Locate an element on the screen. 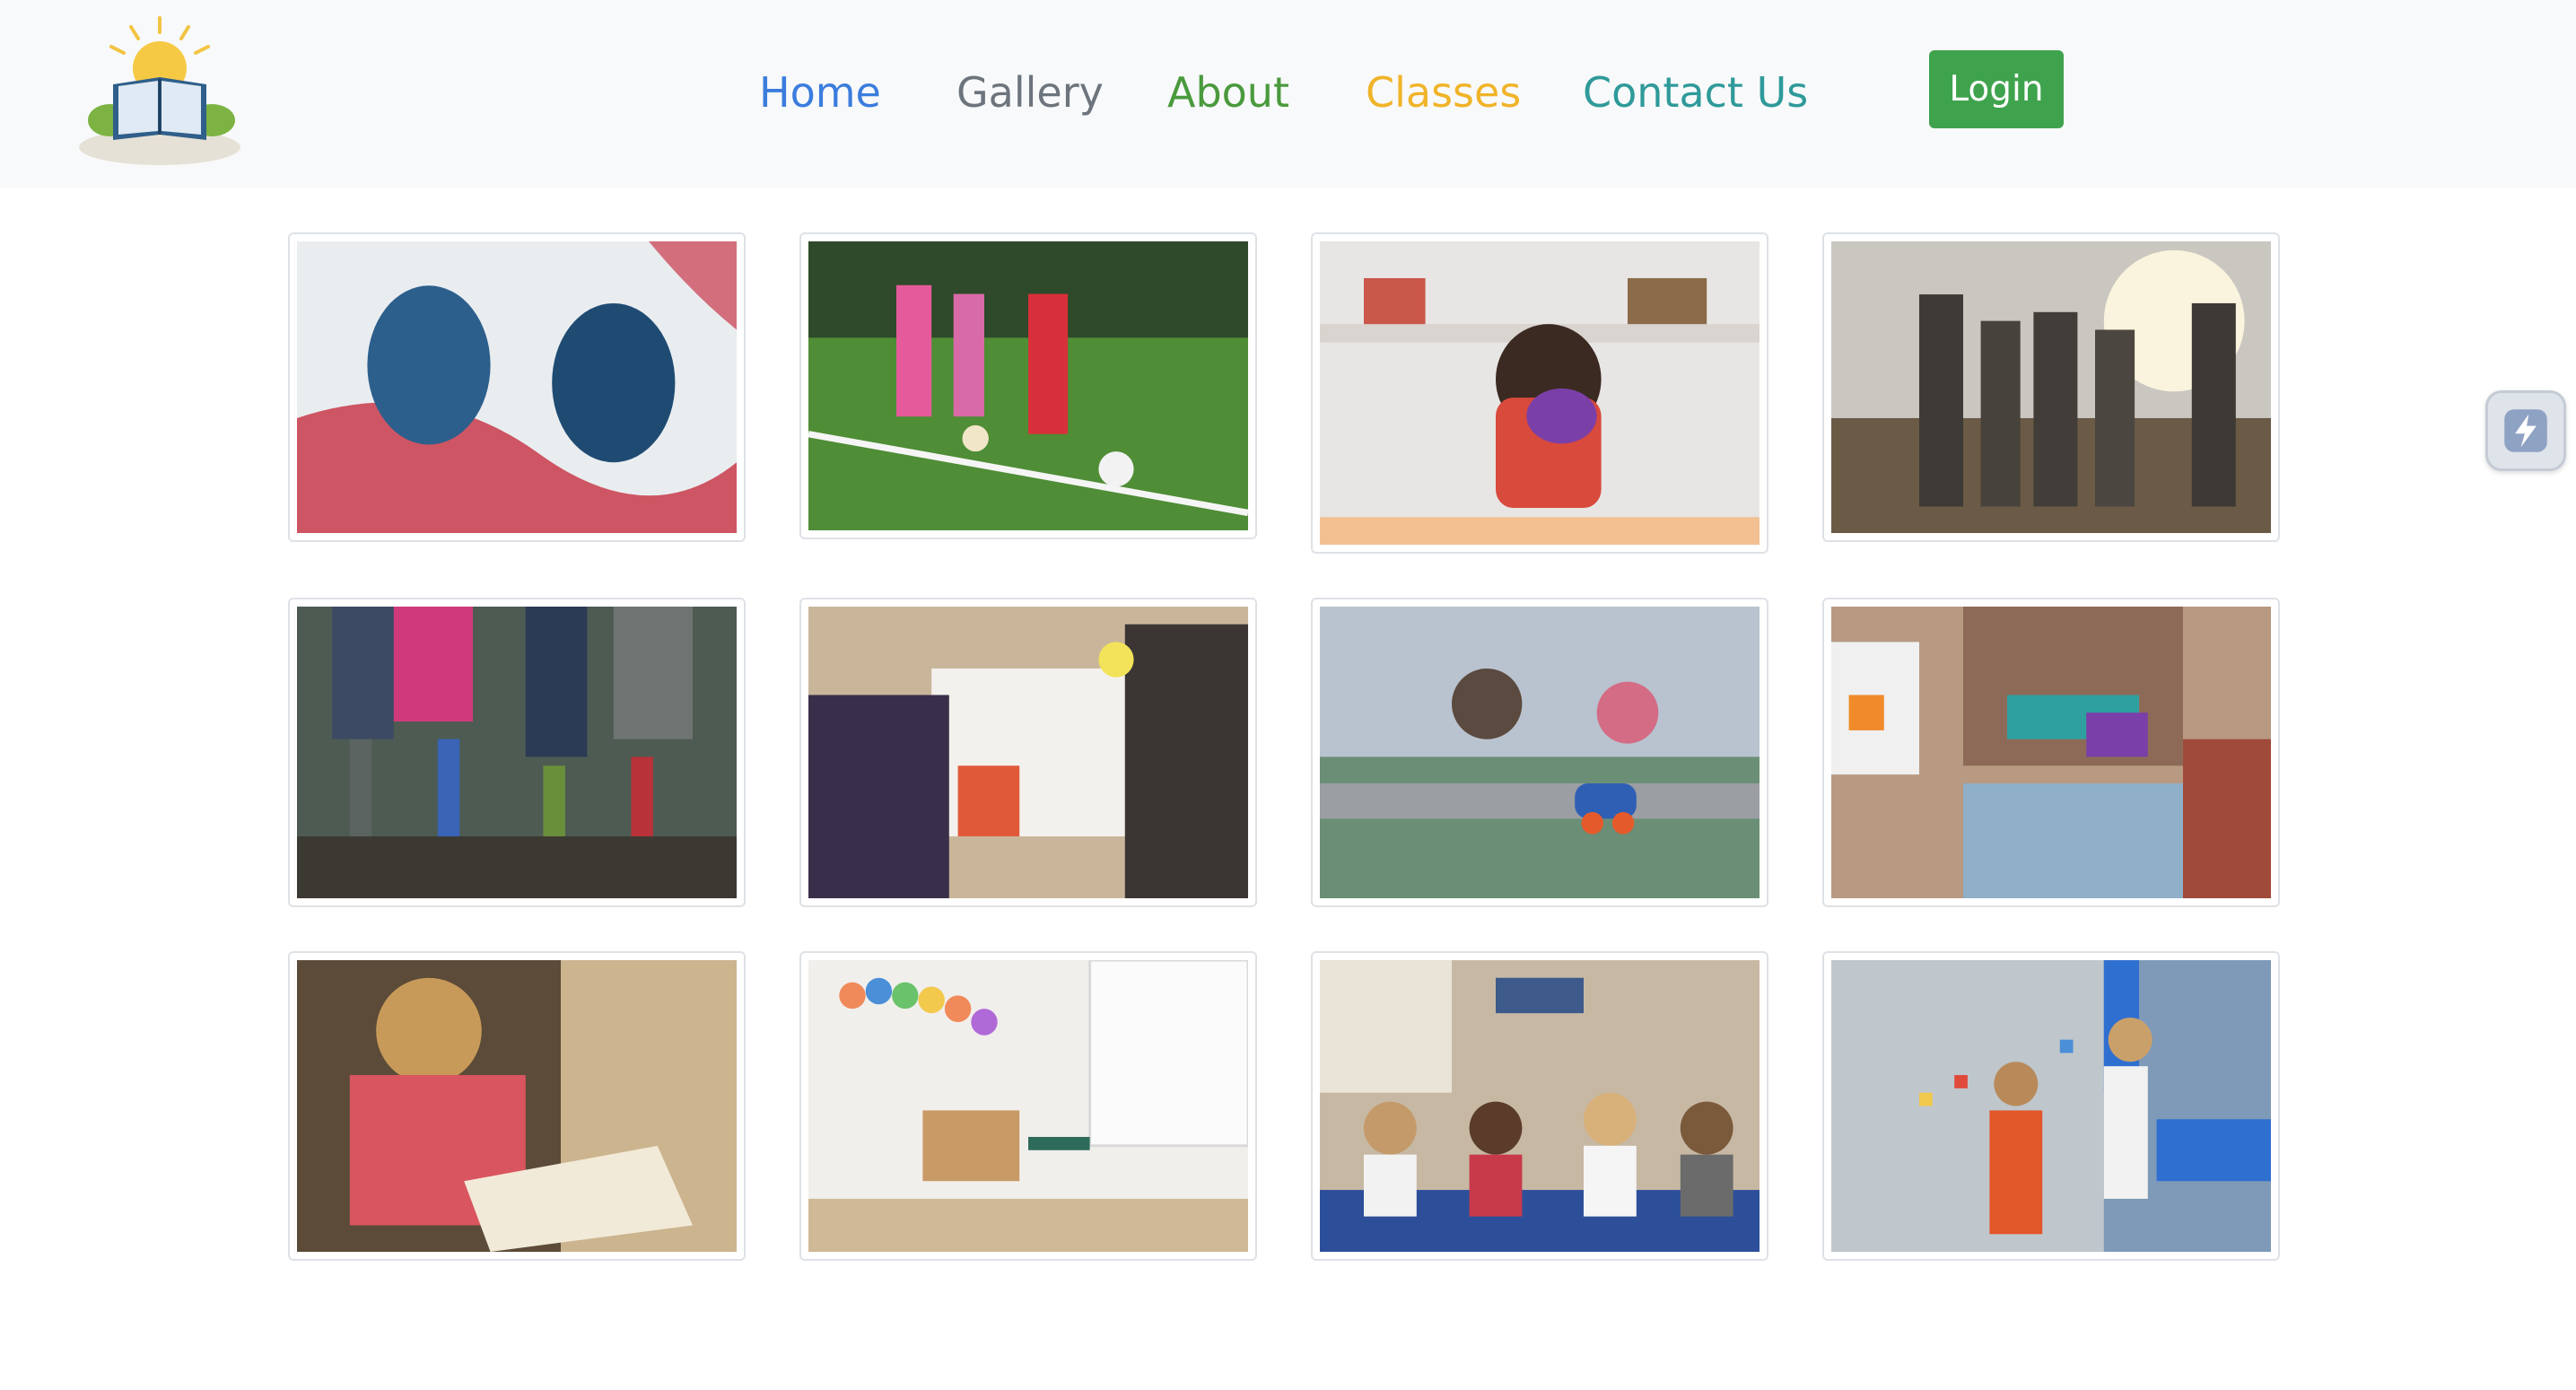 The width and height of the screenshot is (2576, 1390). nav-menu: Home Gallery About Classes Contact Us is located at coordinates (1288, 94).